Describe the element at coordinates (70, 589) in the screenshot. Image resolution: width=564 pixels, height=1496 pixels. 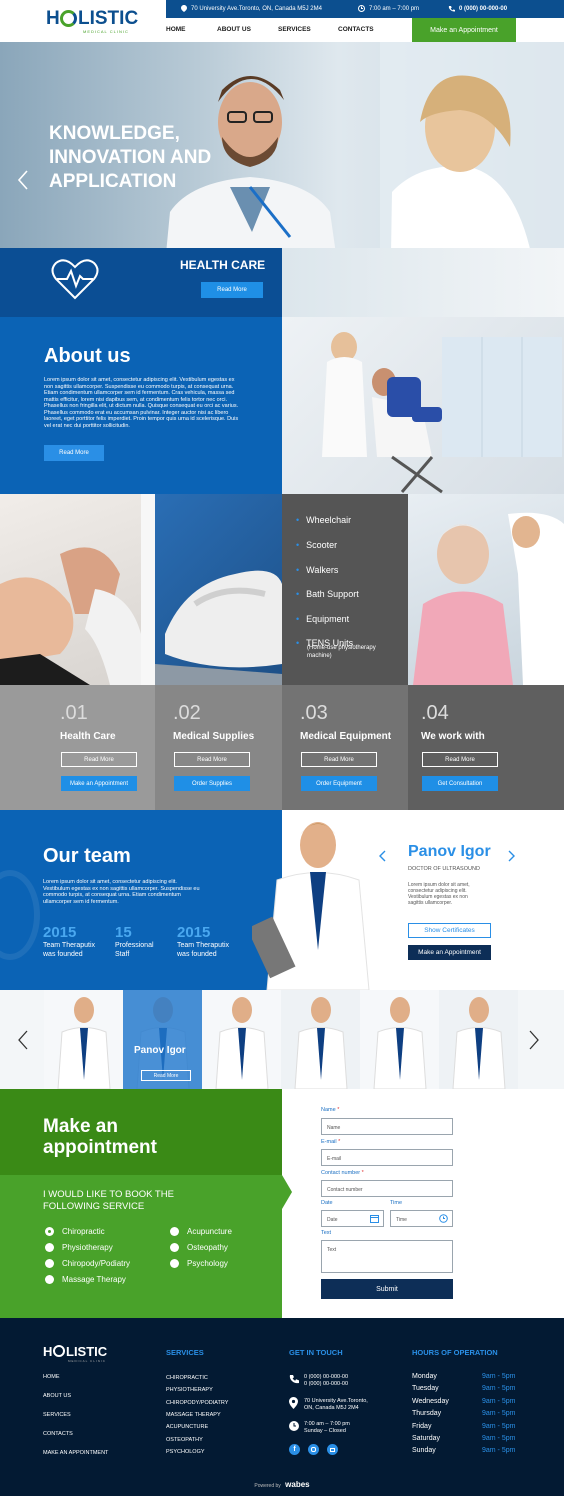
I see `photo-knee-care` at that location.